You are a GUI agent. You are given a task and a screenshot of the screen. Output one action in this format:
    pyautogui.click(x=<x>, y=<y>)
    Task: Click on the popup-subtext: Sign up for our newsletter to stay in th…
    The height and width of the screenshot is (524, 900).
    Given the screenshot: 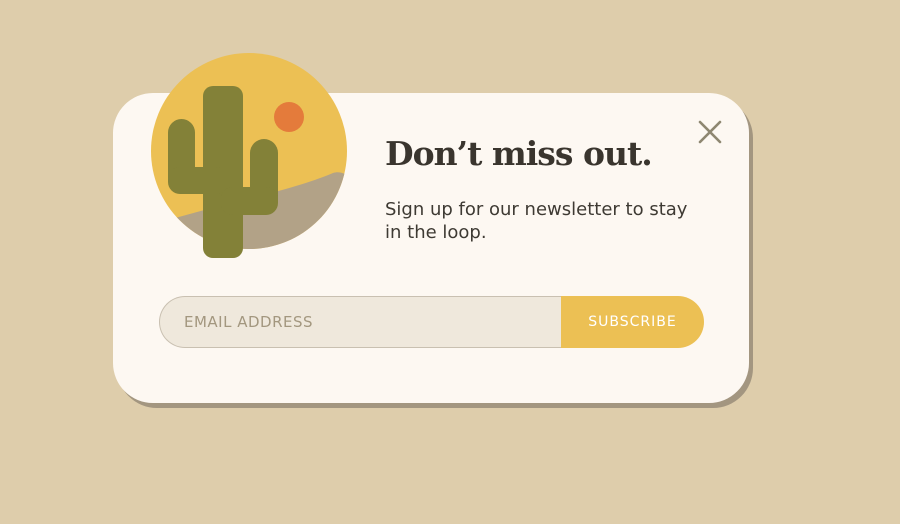 What is the action you would take?
    pyautogui.click(x=536, y=221)
    